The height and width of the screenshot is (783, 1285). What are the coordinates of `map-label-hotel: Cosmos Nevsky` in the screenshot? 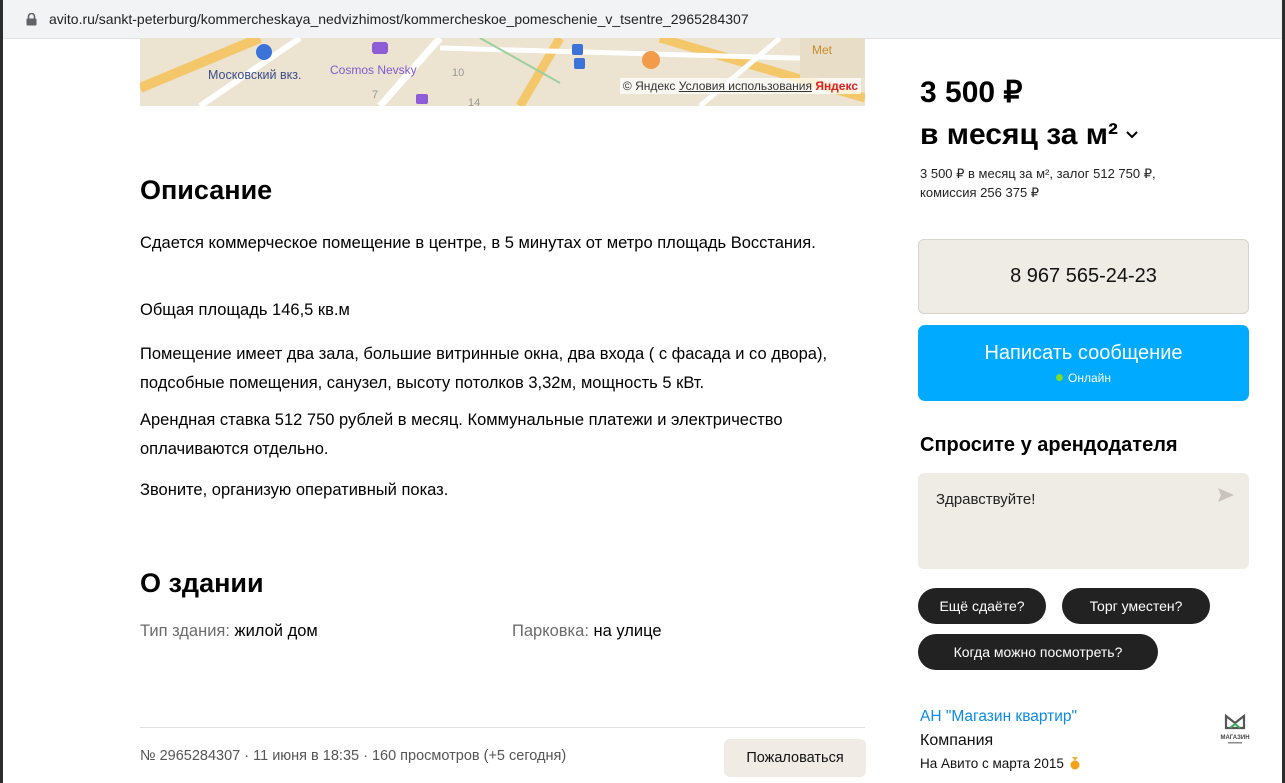 It's located at (373, 70).